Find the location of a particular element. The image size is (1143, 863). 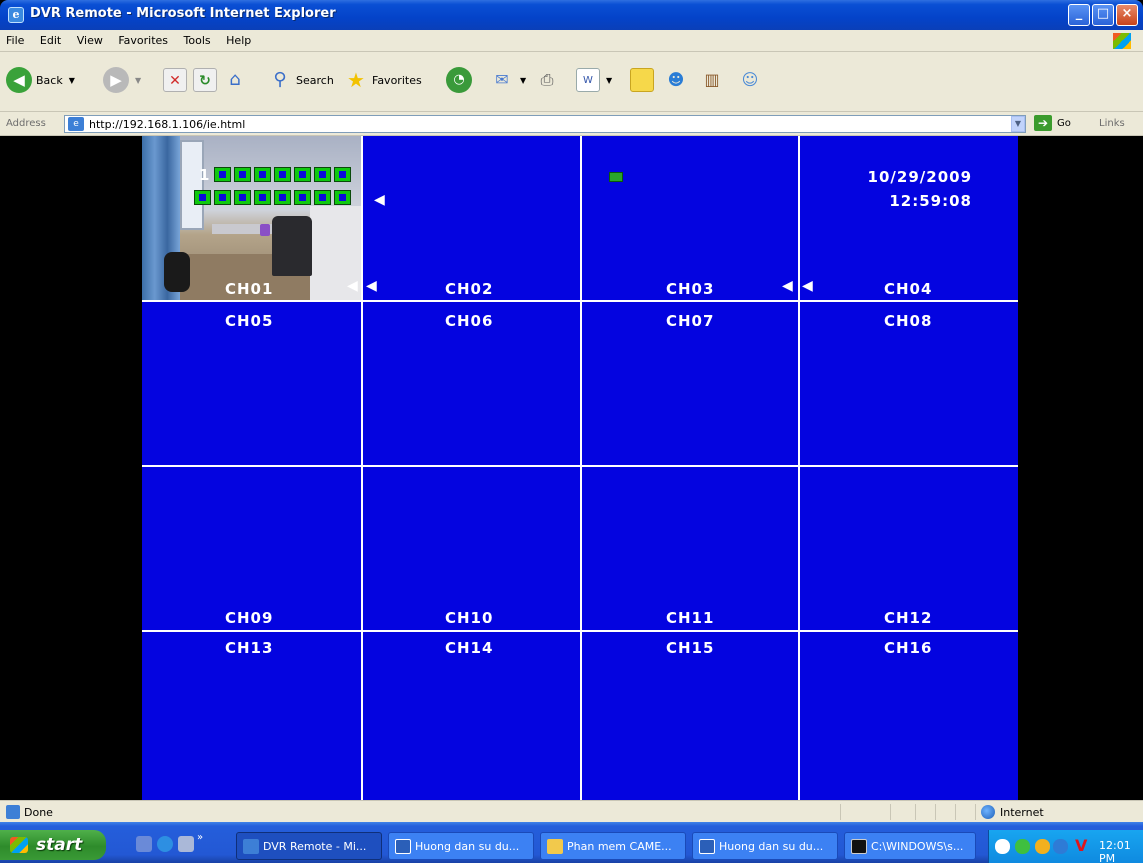

contacts-button: ☺ is located at coordinates (750, 80).